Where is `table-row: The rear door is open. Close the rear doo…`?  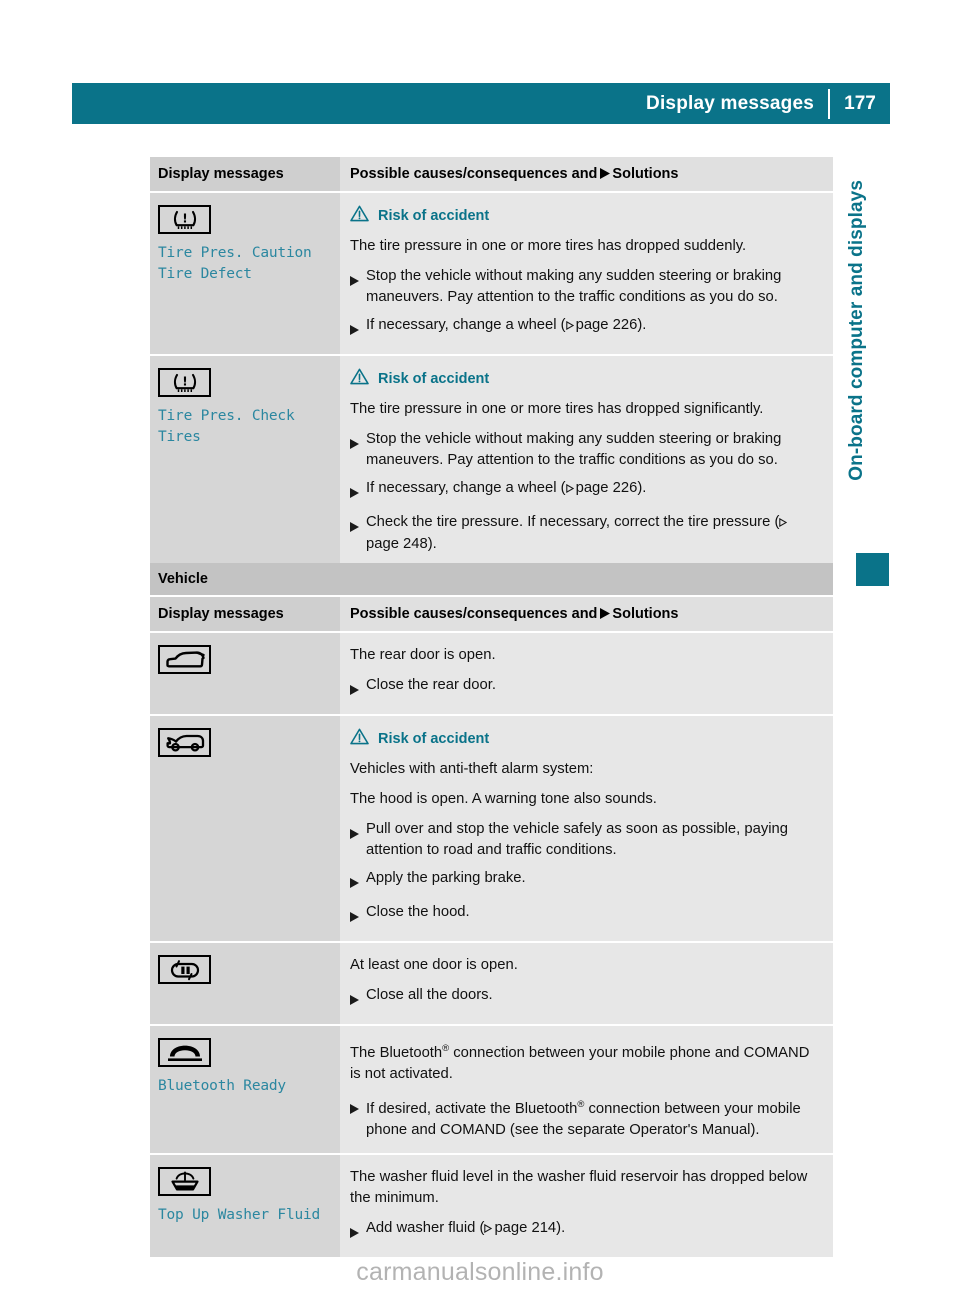
table-row: The rear door is open. Close the rear doo… is located at coordinates (491, 673).